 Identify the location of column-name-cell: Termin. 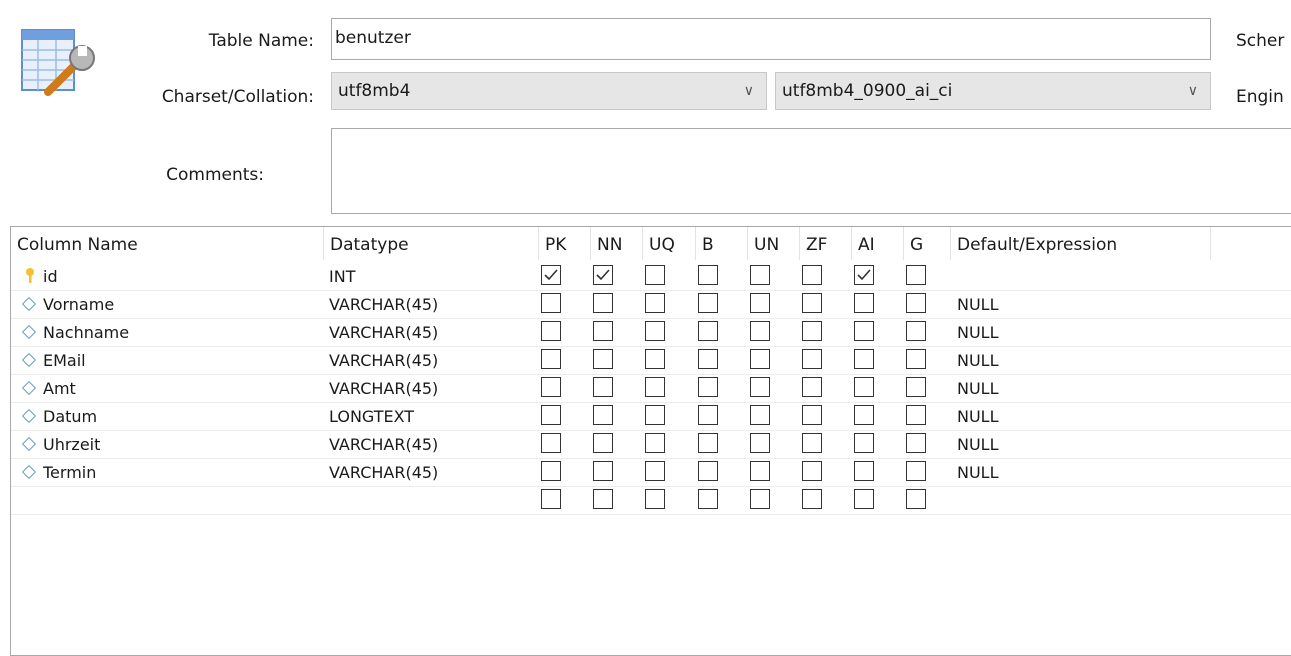
(69, 473).